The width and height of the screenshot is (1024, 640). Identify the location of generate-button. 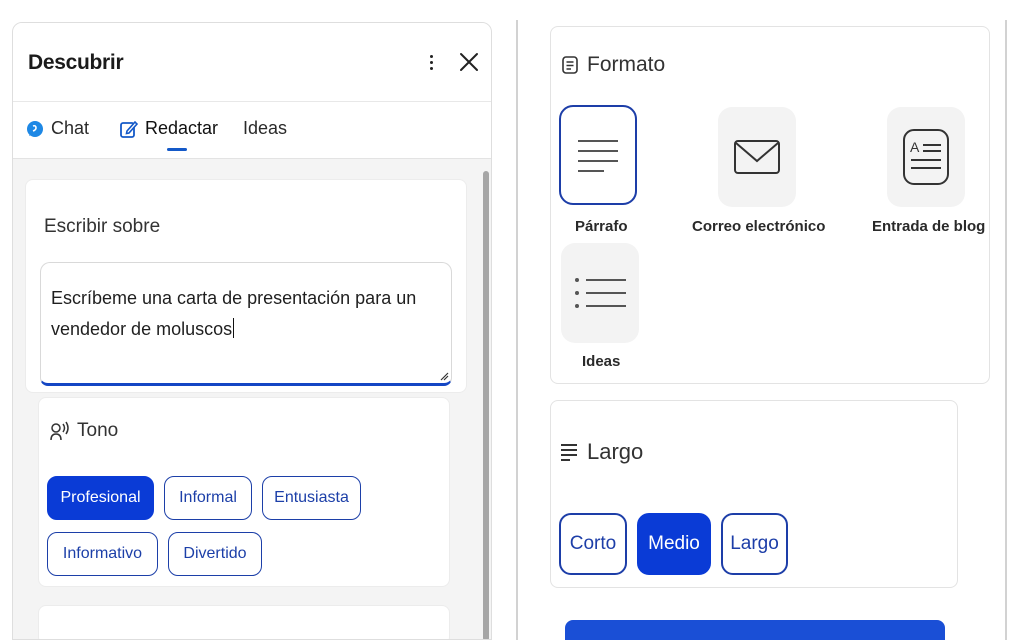
(755, 630).